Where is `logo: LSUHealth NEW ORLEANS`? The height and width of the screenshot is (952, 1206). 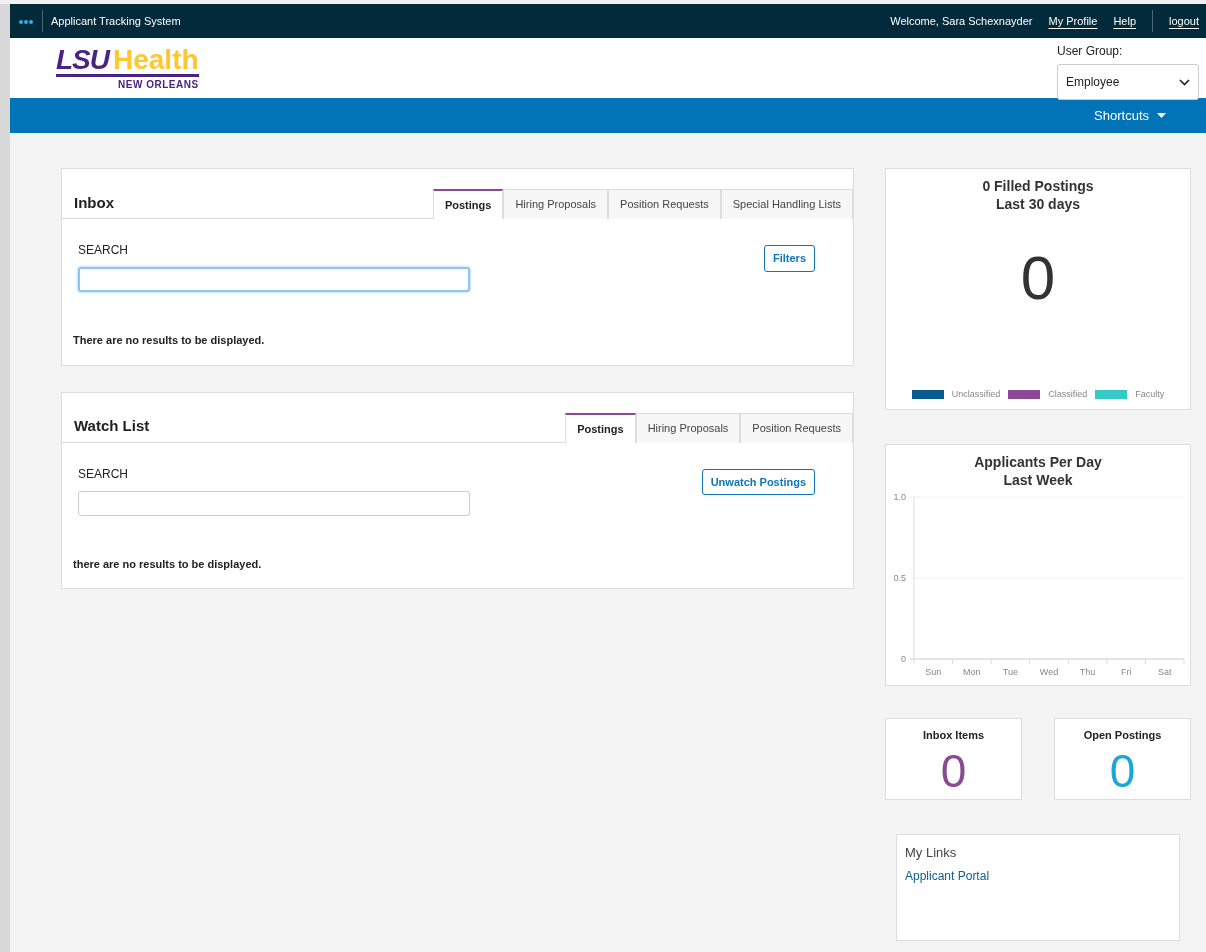 logo: LSUHealth NEW ORLEANS is located at coordinates (127, 69).